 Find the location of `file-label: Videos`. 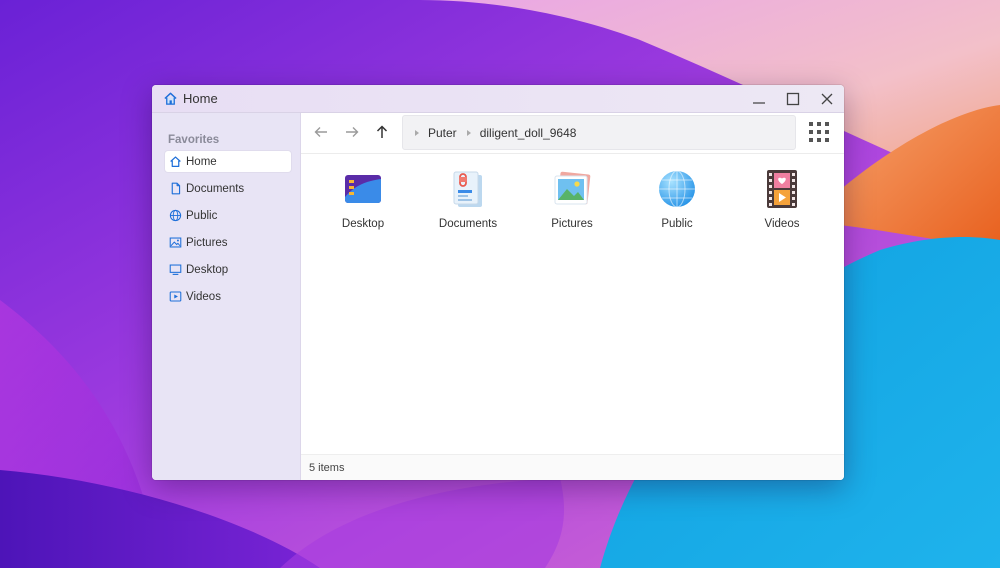

file-label: Videos is located at coordinates (782, 224).